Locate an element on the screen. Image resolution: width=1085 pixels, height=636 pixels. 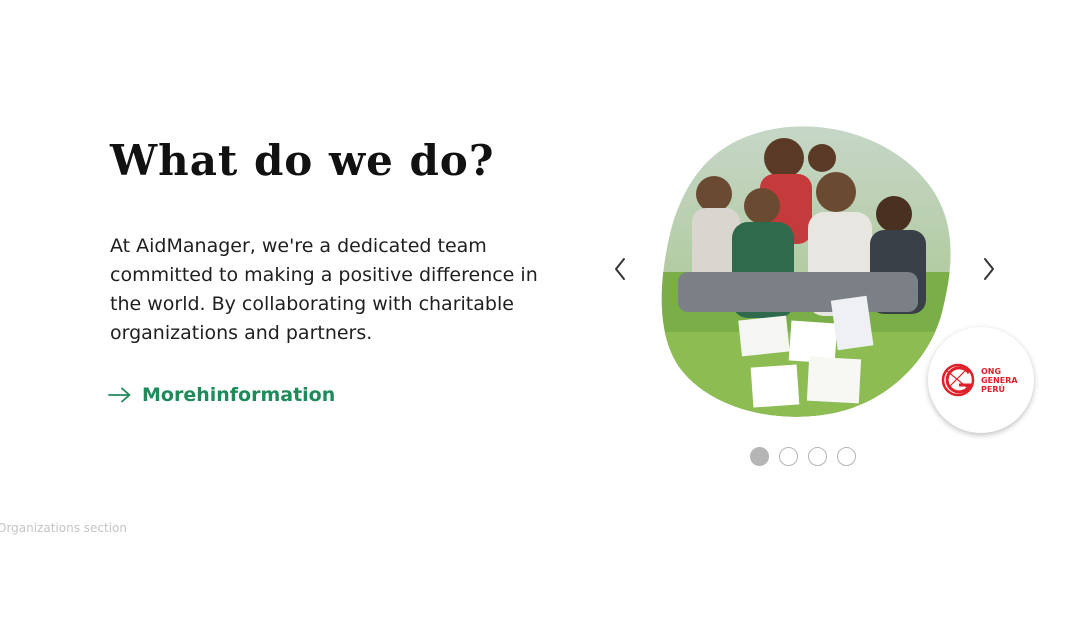
partner-logo-text: ONG GENERA PERÚ is located at coordinates (1002, 380).